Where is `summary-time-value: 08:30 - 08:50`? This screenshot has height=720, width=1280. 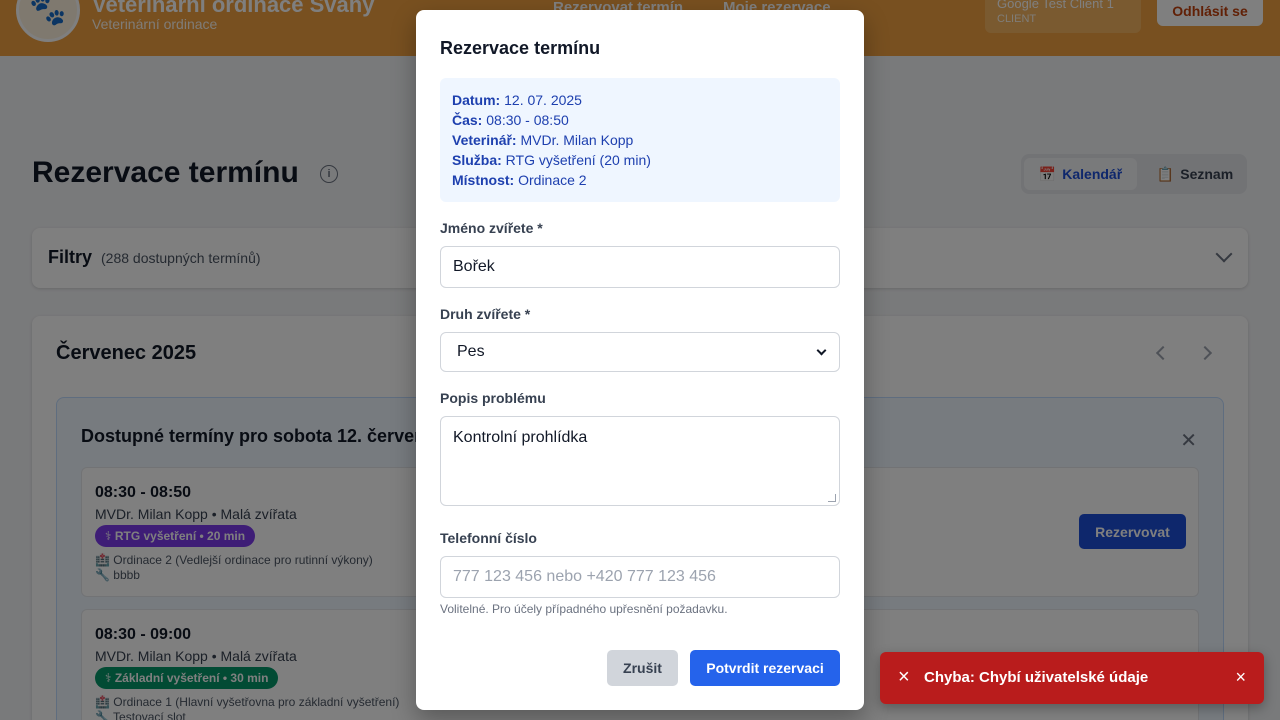
summary-time-value: 08:30 - 08:50 is located at coordinates (527, 120).